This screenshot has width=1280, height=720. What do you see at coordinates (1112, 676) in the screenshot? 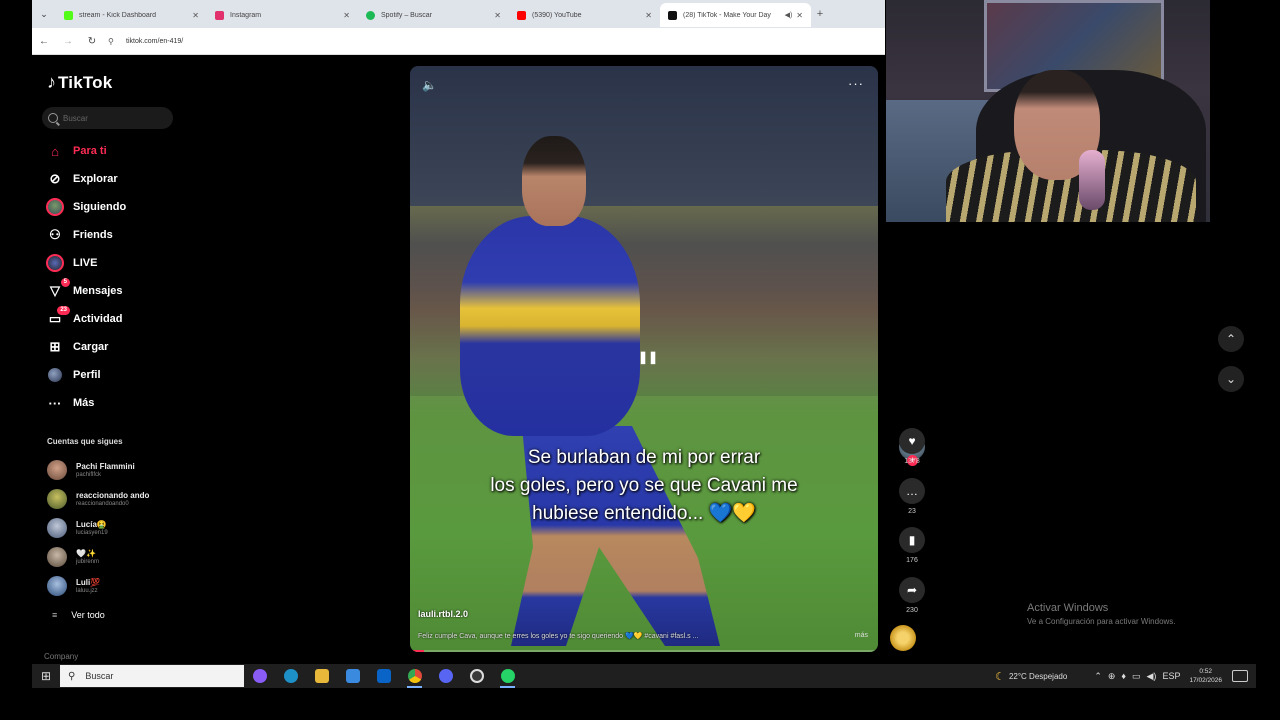
I see `network-icon: ⊕` at bounding box center [1112, 676].